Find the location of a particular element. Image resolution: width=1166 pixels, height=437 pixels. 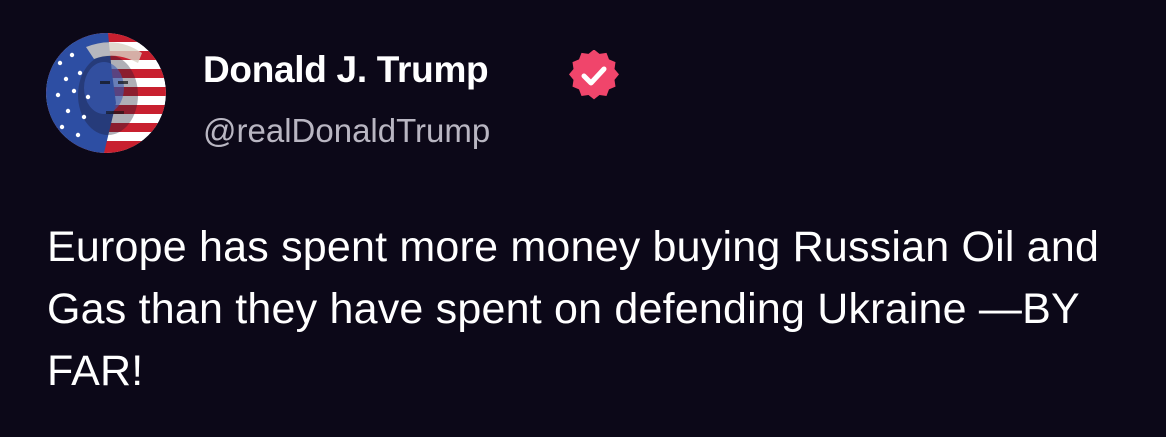

author-handle: @realDonaldTrump is located at coordinates (346, 131).